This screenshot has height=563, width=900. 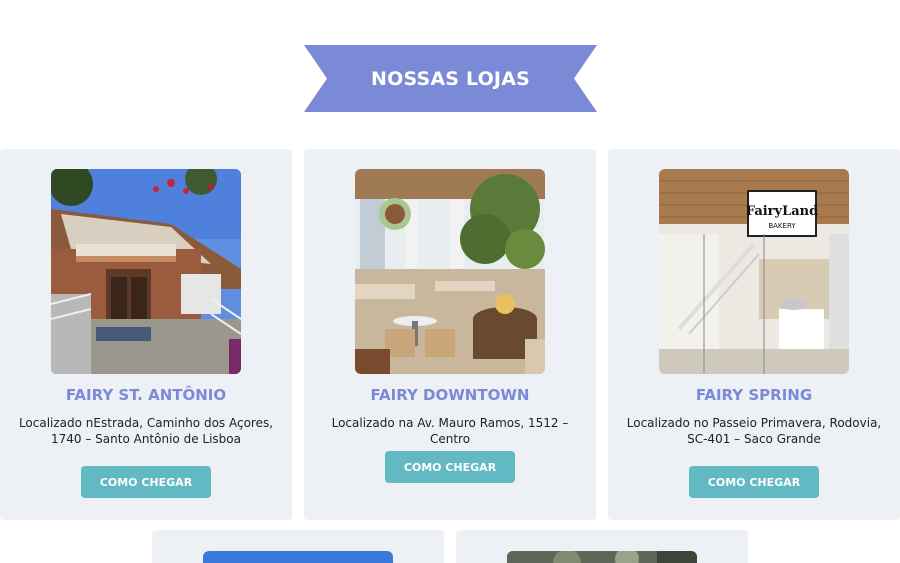 I want to click on sign-subtitle: BAKERY, so click(x=782, y=226).